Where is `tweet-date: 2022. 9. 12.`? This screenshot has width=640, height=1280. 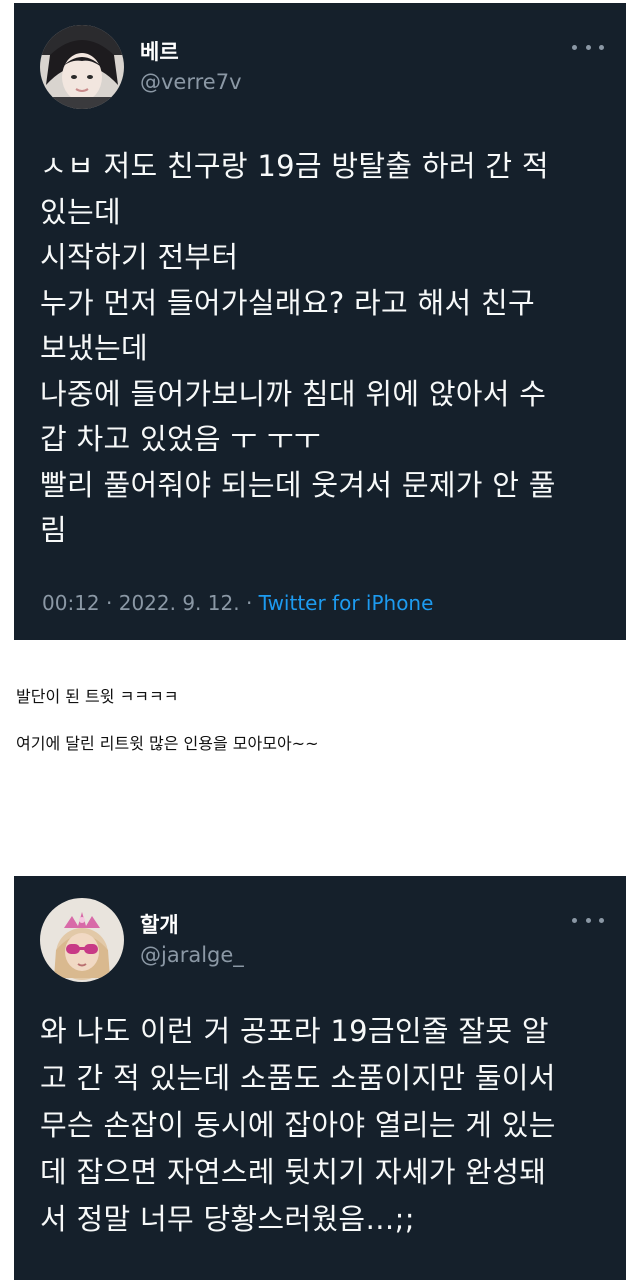
tweet-date: 2022. 9. 12. is located at coordinates (179, 603).